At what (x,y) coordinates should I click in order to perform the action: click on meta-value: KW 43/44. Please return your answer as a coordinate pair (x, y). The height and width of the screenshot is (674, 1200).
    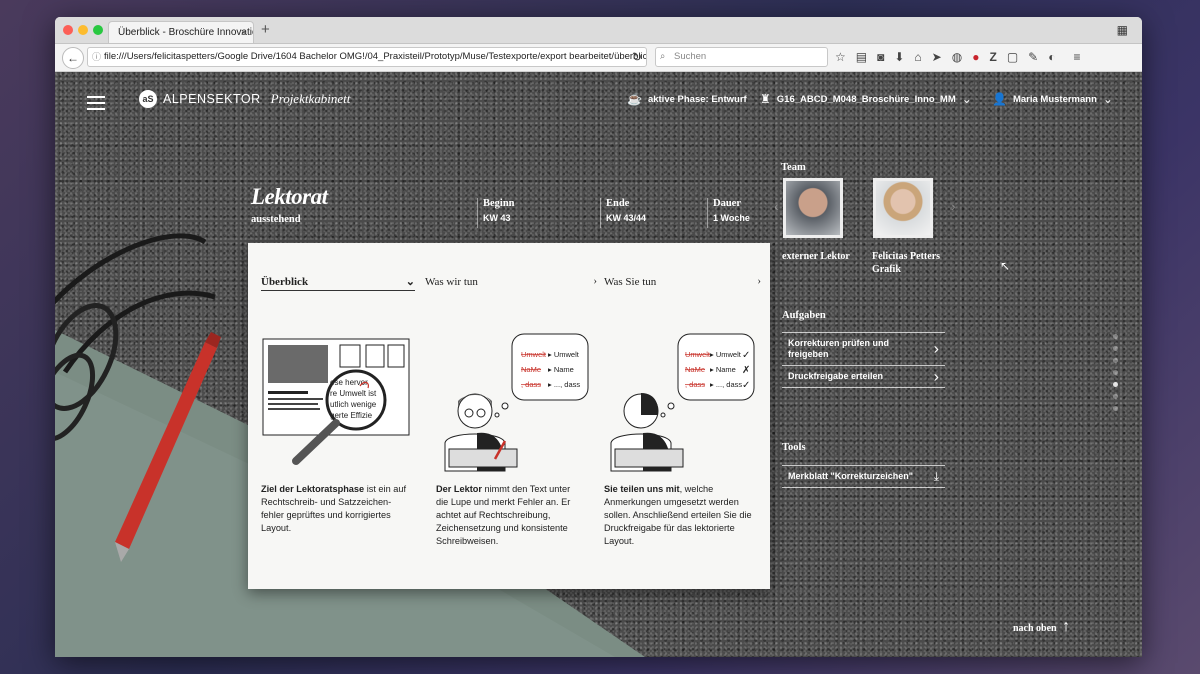
    Looking at the image, I should click on (626, 218).